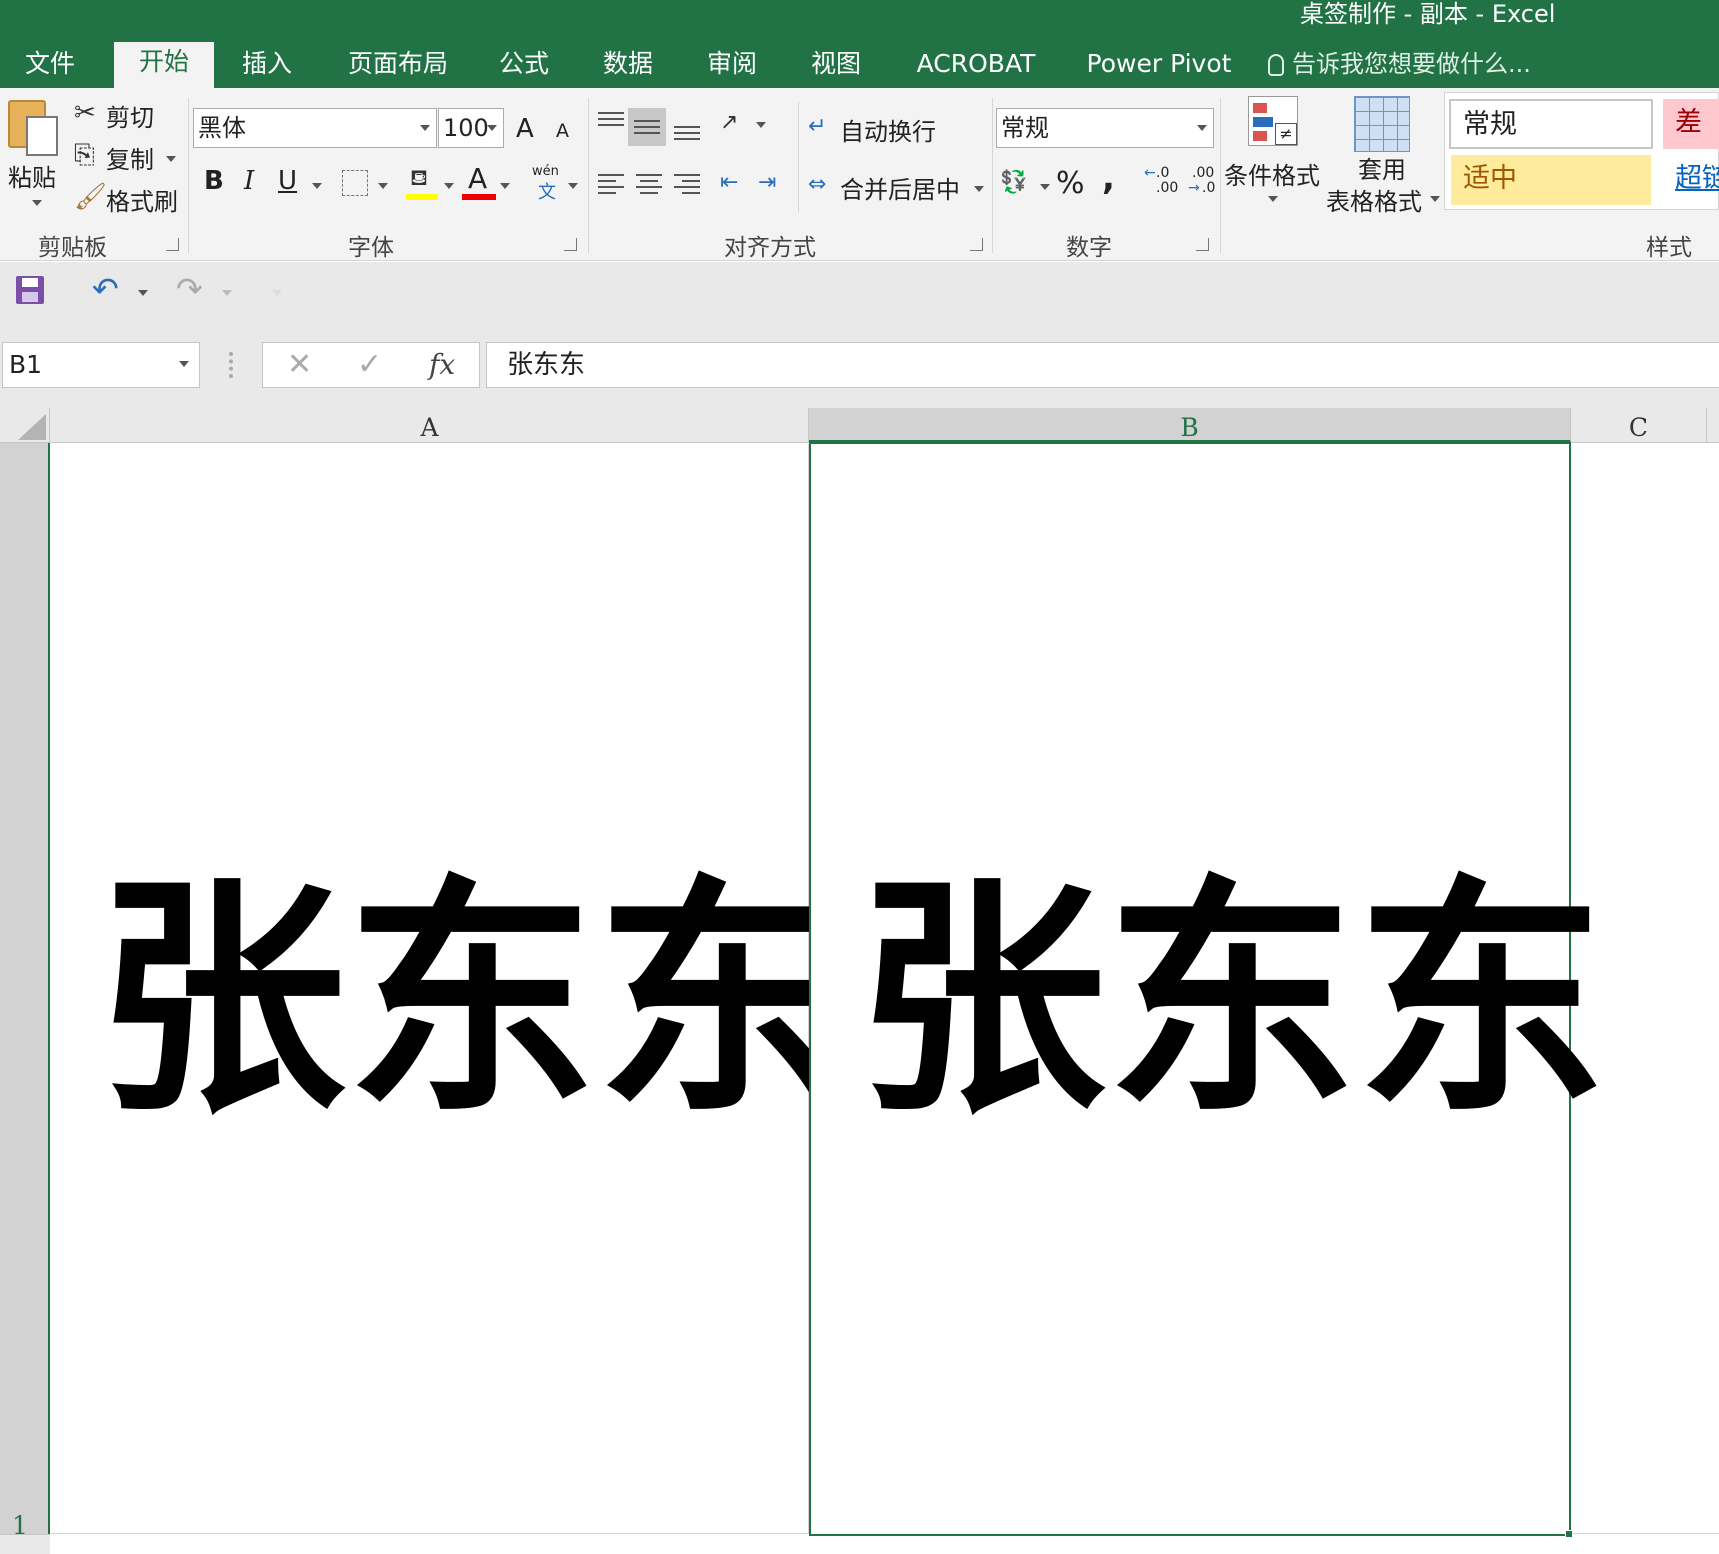 The image size is (1719, 1554). I want to click on align-middle-button, so click(647, 127).